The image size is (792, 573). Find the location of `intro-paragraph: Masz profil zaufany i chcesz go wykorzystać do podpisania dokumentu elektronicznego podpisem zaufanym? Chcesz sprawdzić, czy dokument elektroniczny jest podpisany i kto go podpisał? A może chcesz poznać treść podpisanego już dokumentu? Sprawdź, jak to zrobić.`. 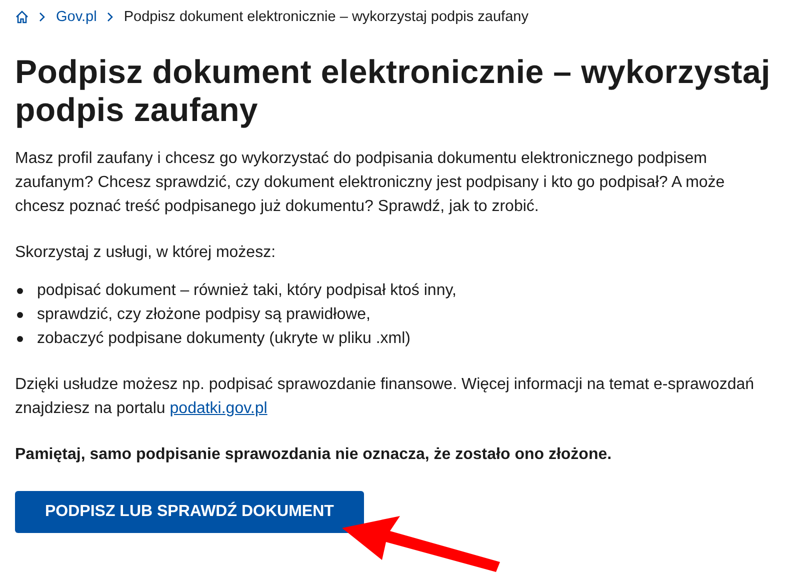

intro-paragraph: Masz profil zaufany i chcesz go wykorzystać do podpisania dokumentu elektronicznego podpisem zaufanym? Chcesz sprawdzić, czy dokument elektroniczny jest podpisany i kto go podpisał? A może chcesz poznać treść podpisanego już dokumentu? Sprawdź, jak to zrobić. is located at coordinates (370, 183).